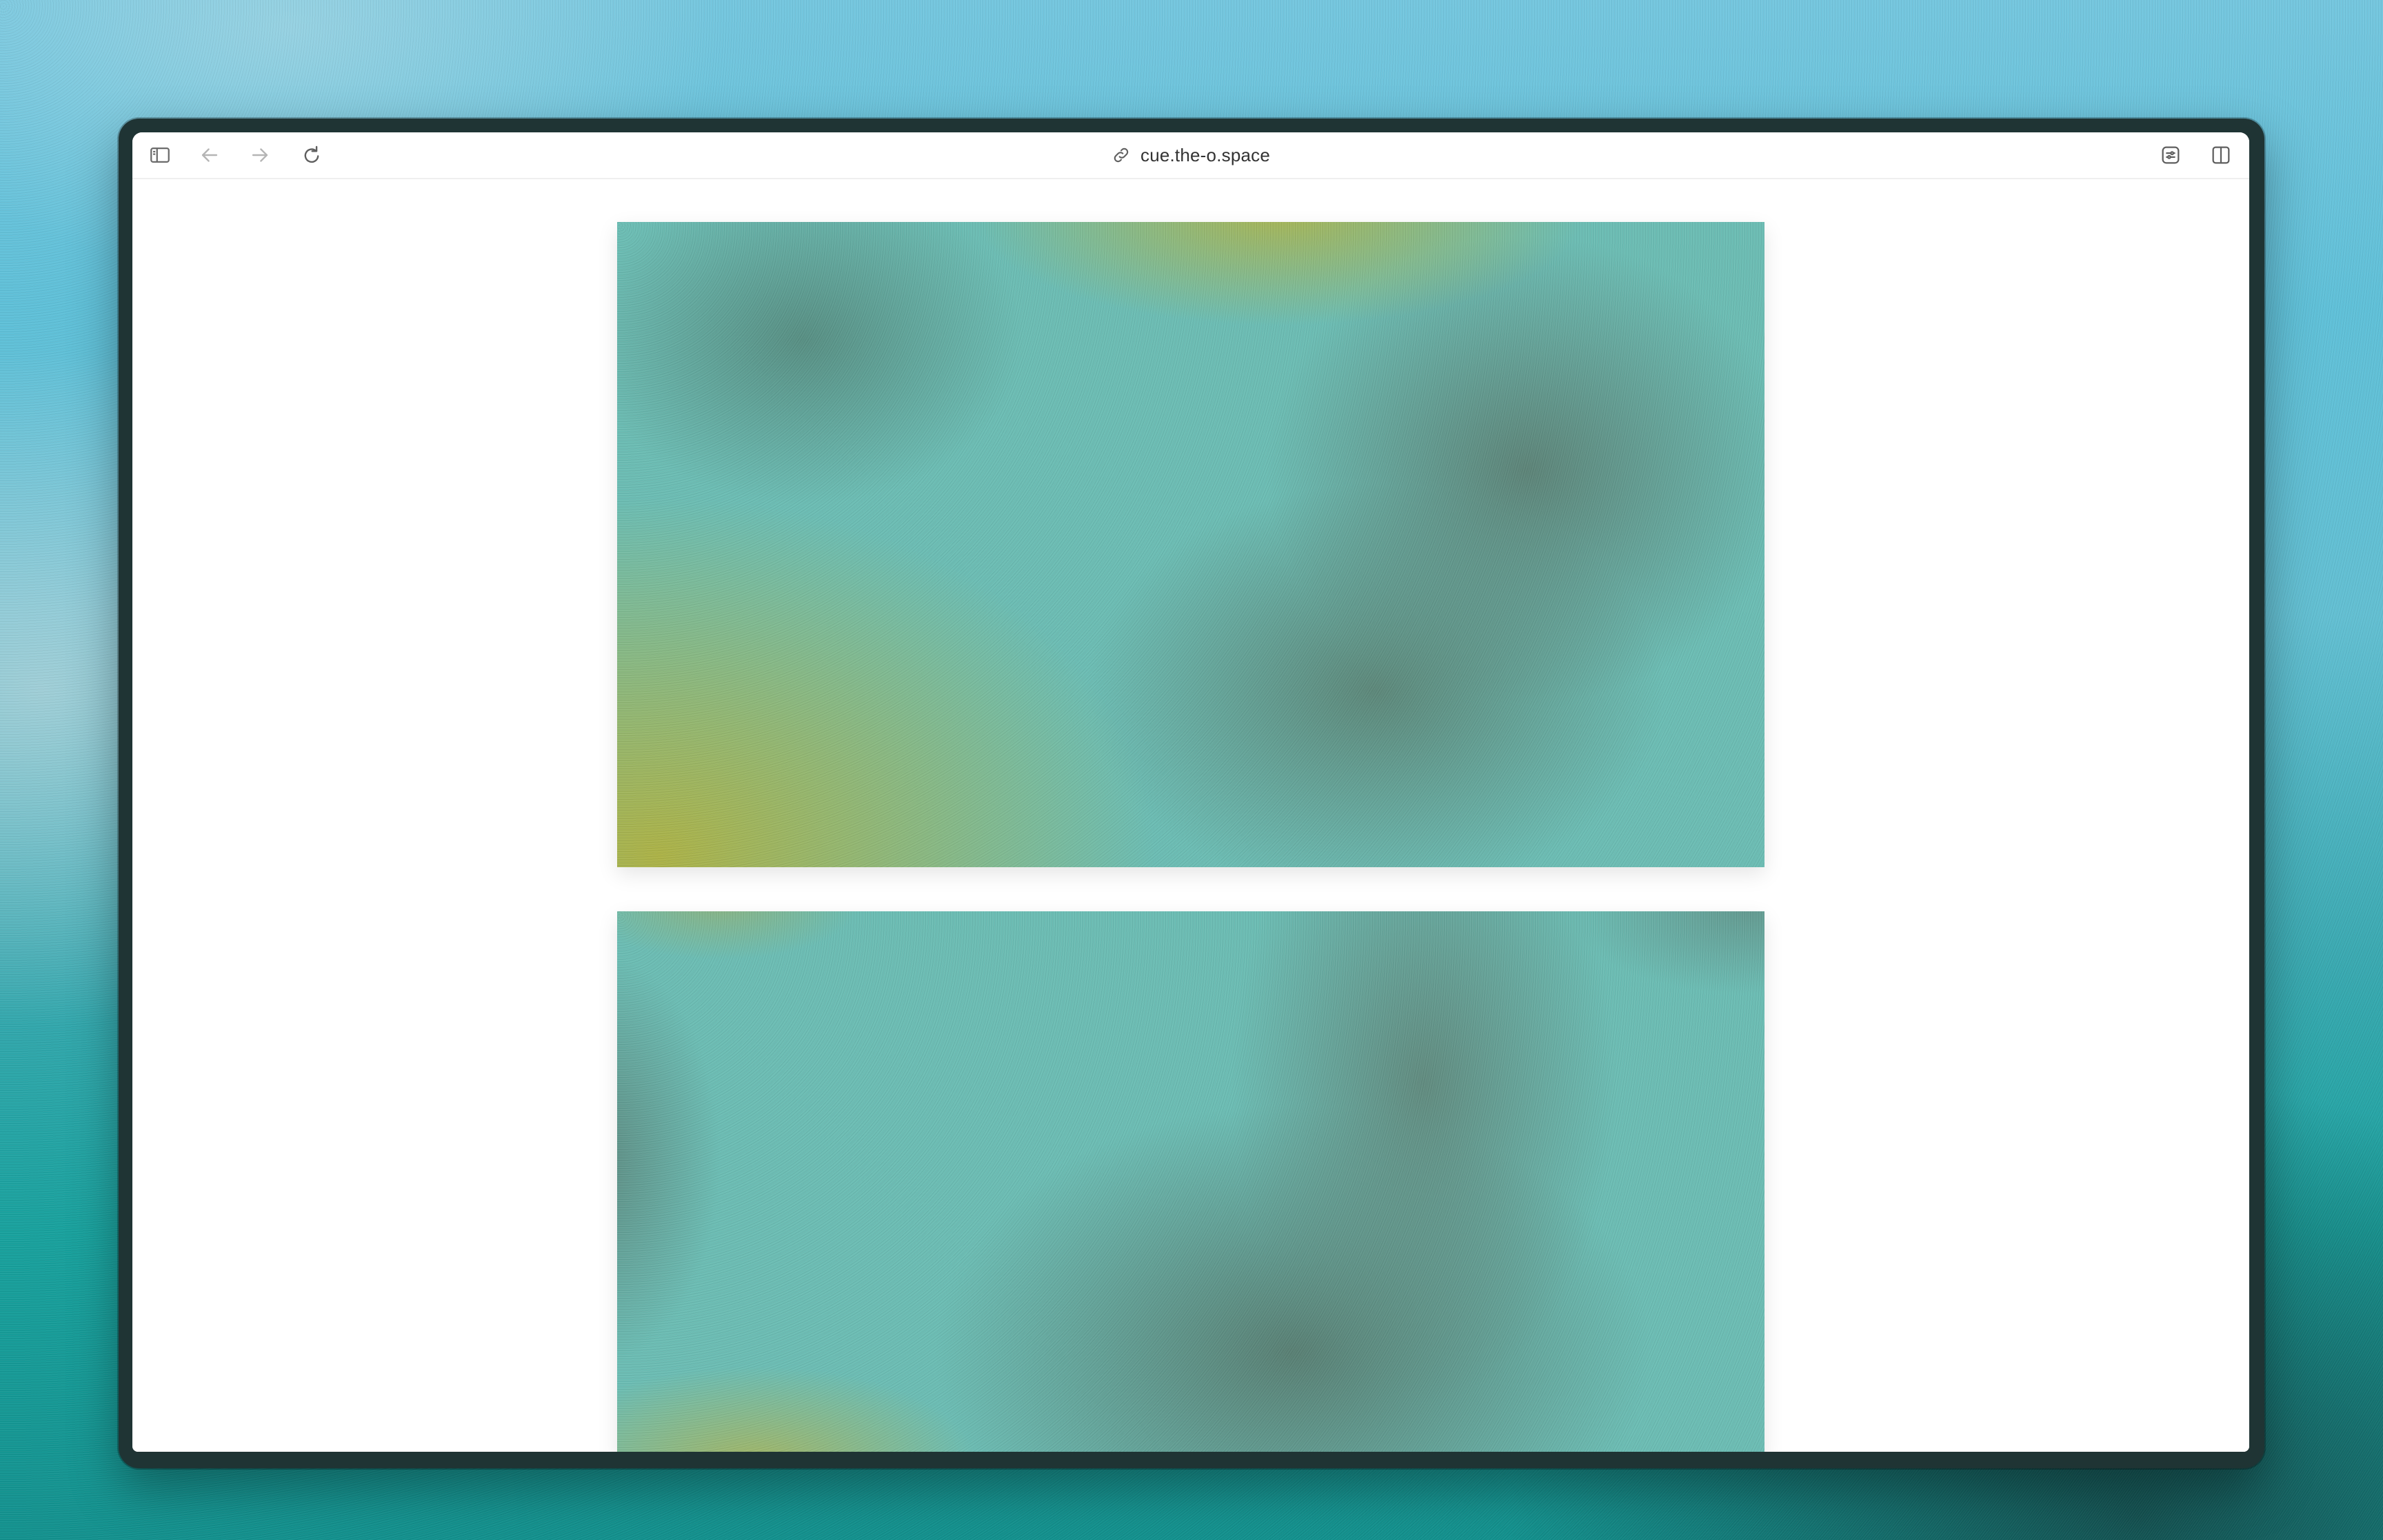 The height and width of the screenshot is (1540, 2383). I want to click on forward-button, so click(260, 156).